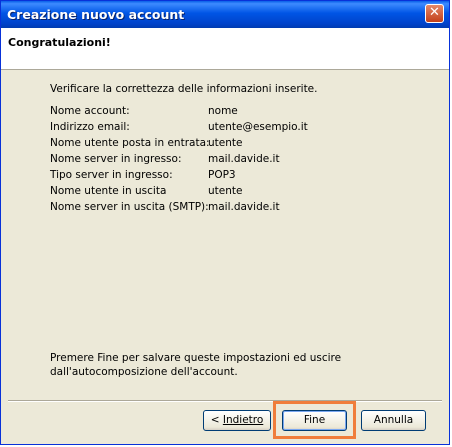  I want to click on cancel-button: Annulla, so click(393, 420).